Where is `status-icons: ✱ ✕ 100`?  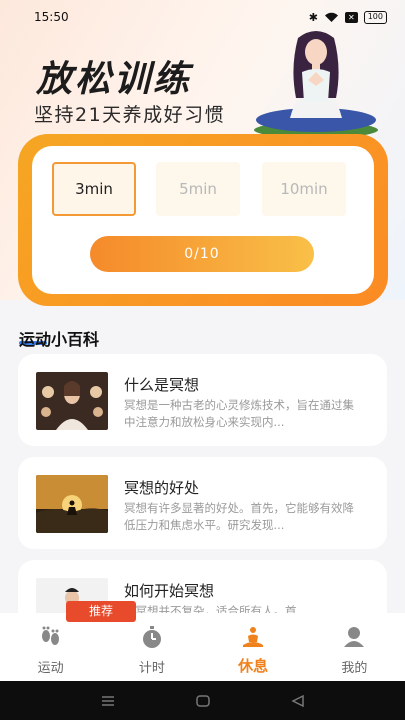 status-icons: ✱ ✕ 100 is located at coordinates (347, 17).